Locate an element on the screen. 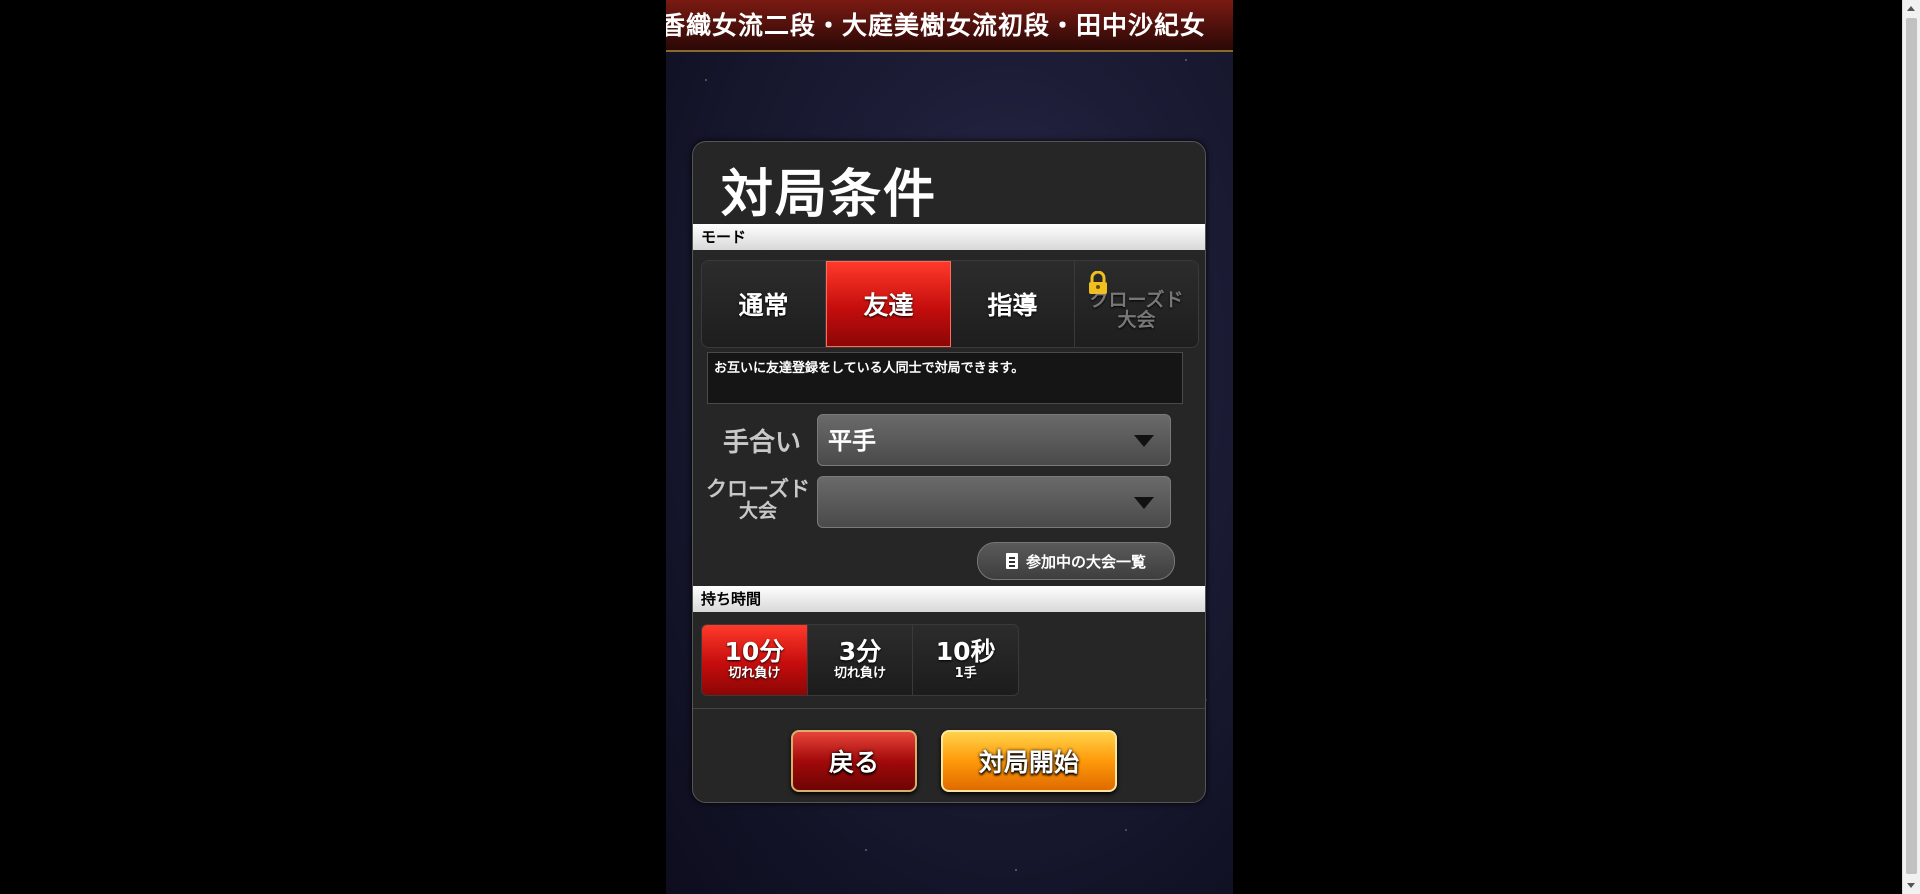 This screenshot has height=894, width=1920. tab-friend-label: 友達 is located at coordinates (888, 305).